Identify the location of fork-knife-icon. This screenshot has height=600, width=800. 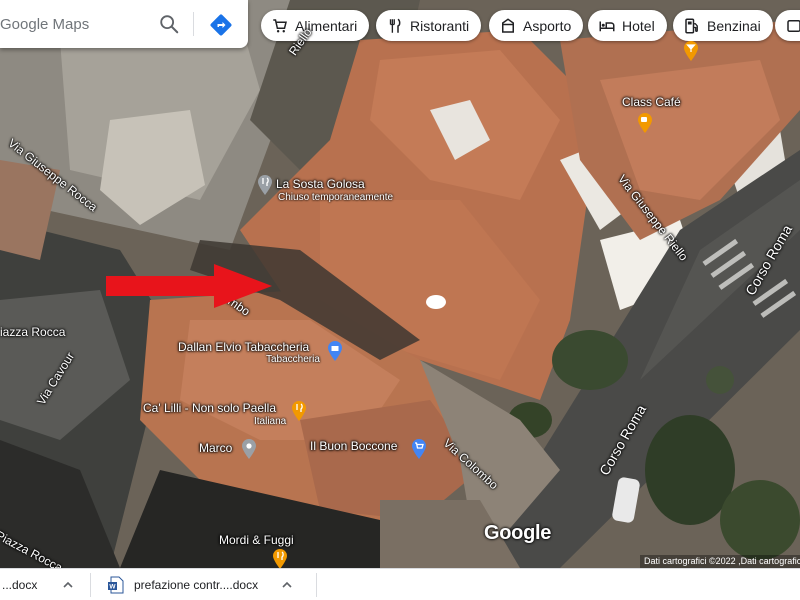
(395, 25).